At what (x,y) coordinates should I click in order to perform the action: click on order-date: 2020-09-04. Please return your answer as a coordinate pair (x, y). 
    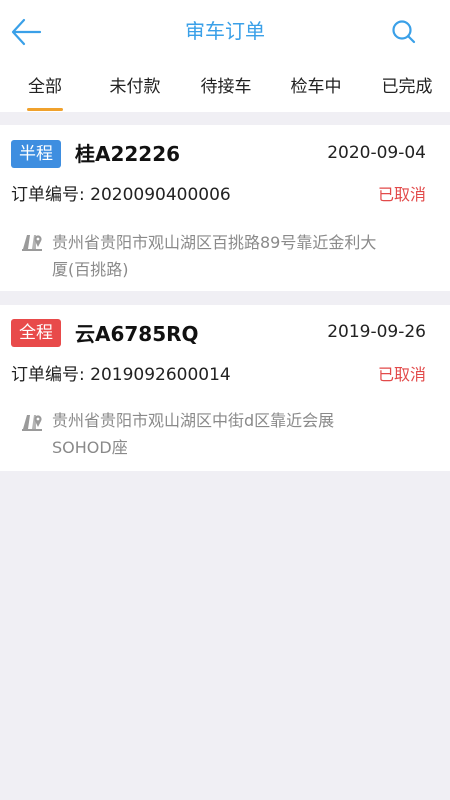
    Looking at the image, I should click on (376, 153).